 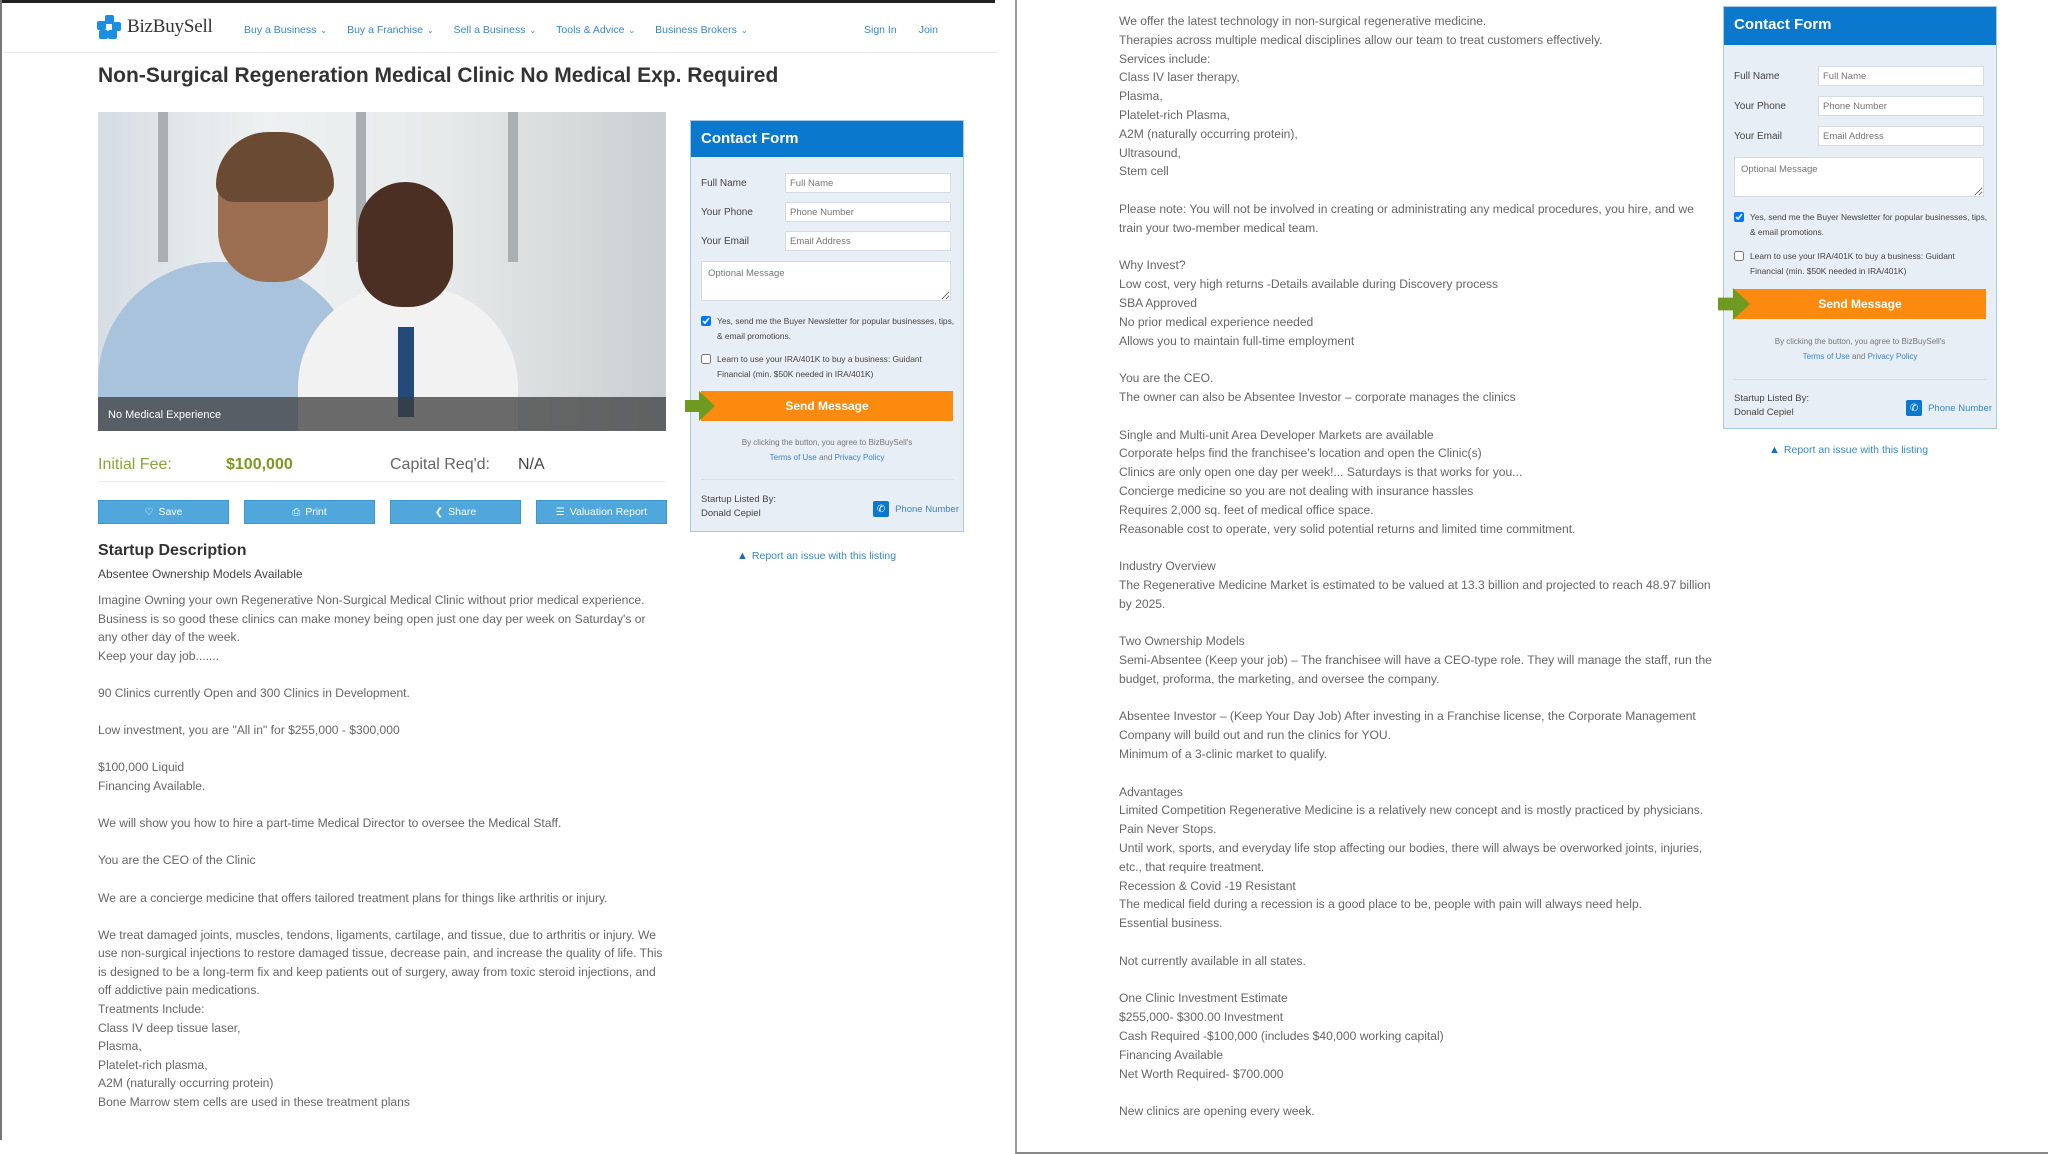 What do you see at coordinates (172, 550) in the screenshot?
I see `description-heading: Startup Description` at bounding box center [172, 550].